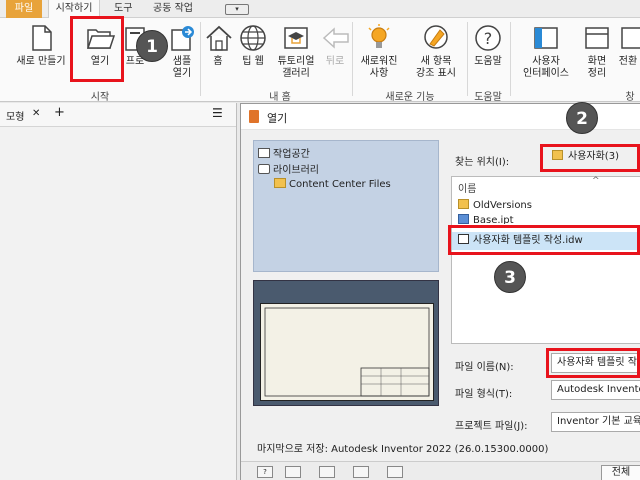  I want to click on dialog-title: 열기, so click(277, 118).